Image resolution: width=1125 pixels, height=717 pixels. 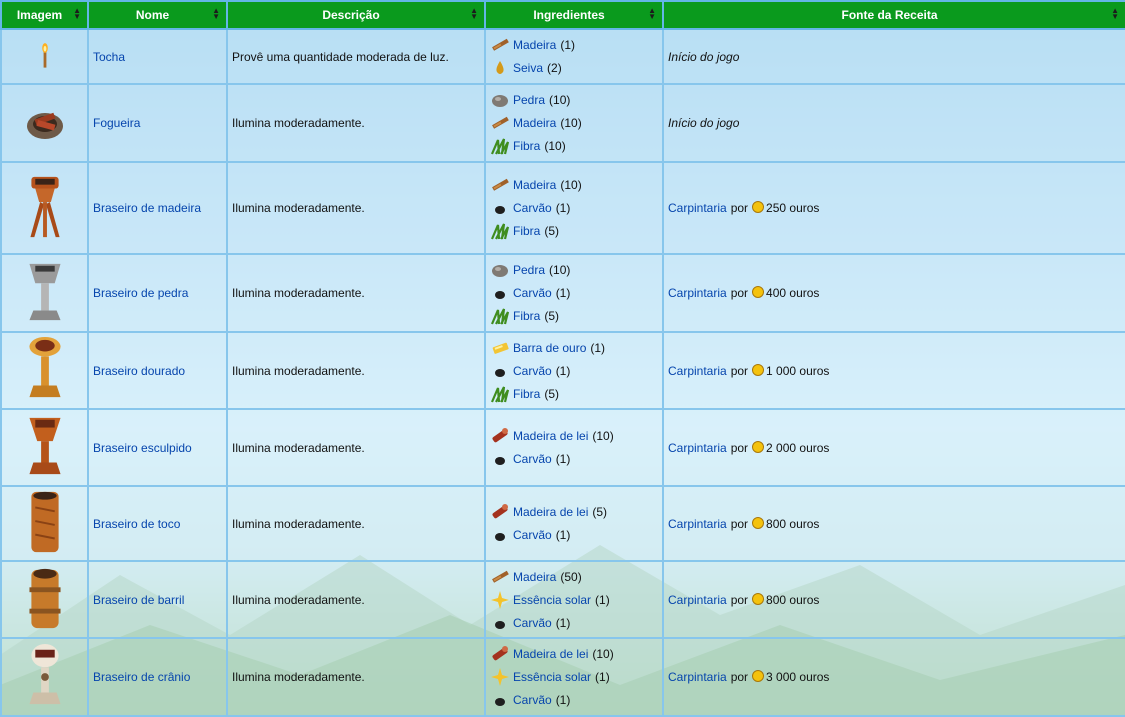 I want to click on recipe-source-cell: Carpintaria por 400 ouros, so click(x=893, y=293).